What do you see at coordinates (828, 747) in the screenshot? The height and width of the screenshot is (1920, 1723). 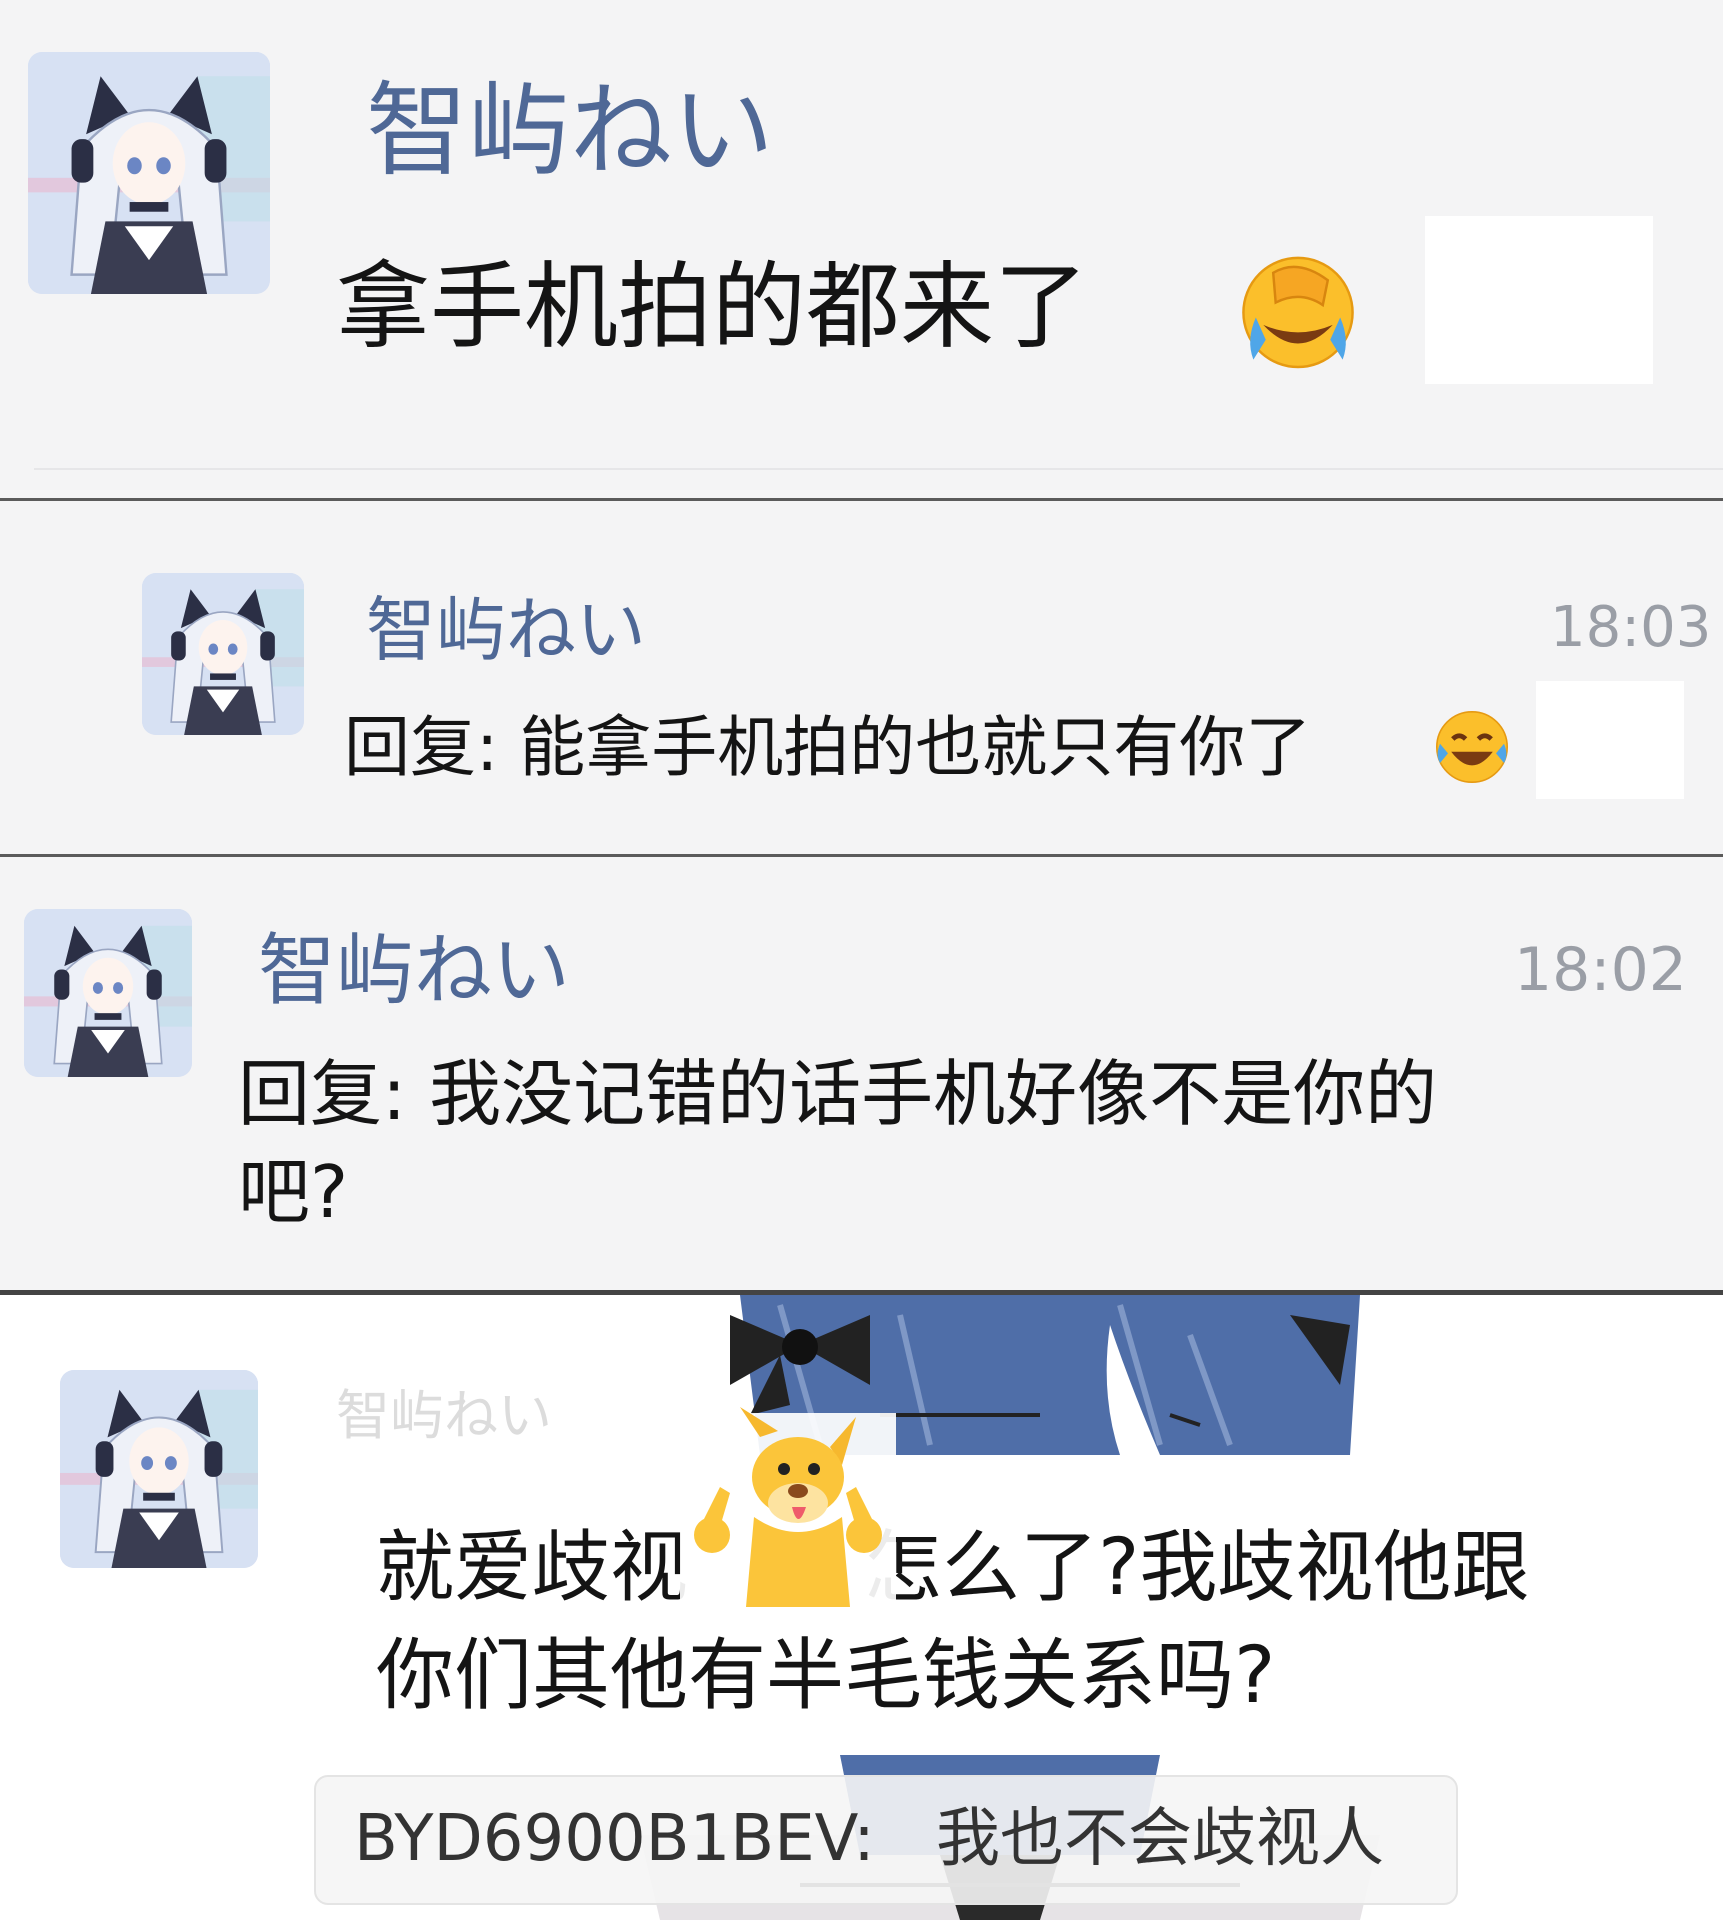 I see `reply-text: 回复: 能拿手机拍的也就只有你了` at bounding box center [828, 747].